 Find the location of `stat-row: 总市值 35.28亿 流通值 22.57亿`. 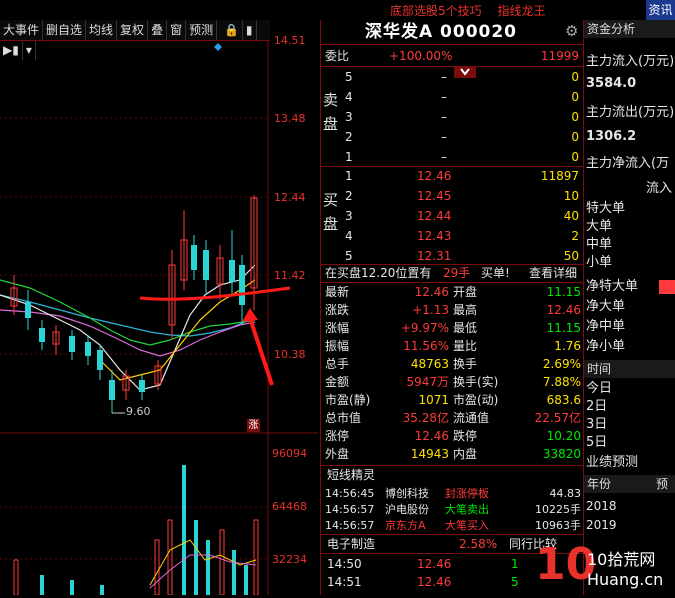

stat-row: 总市值 35.28亿 流通值 22.57亿 is located at coordinates (453, 418).